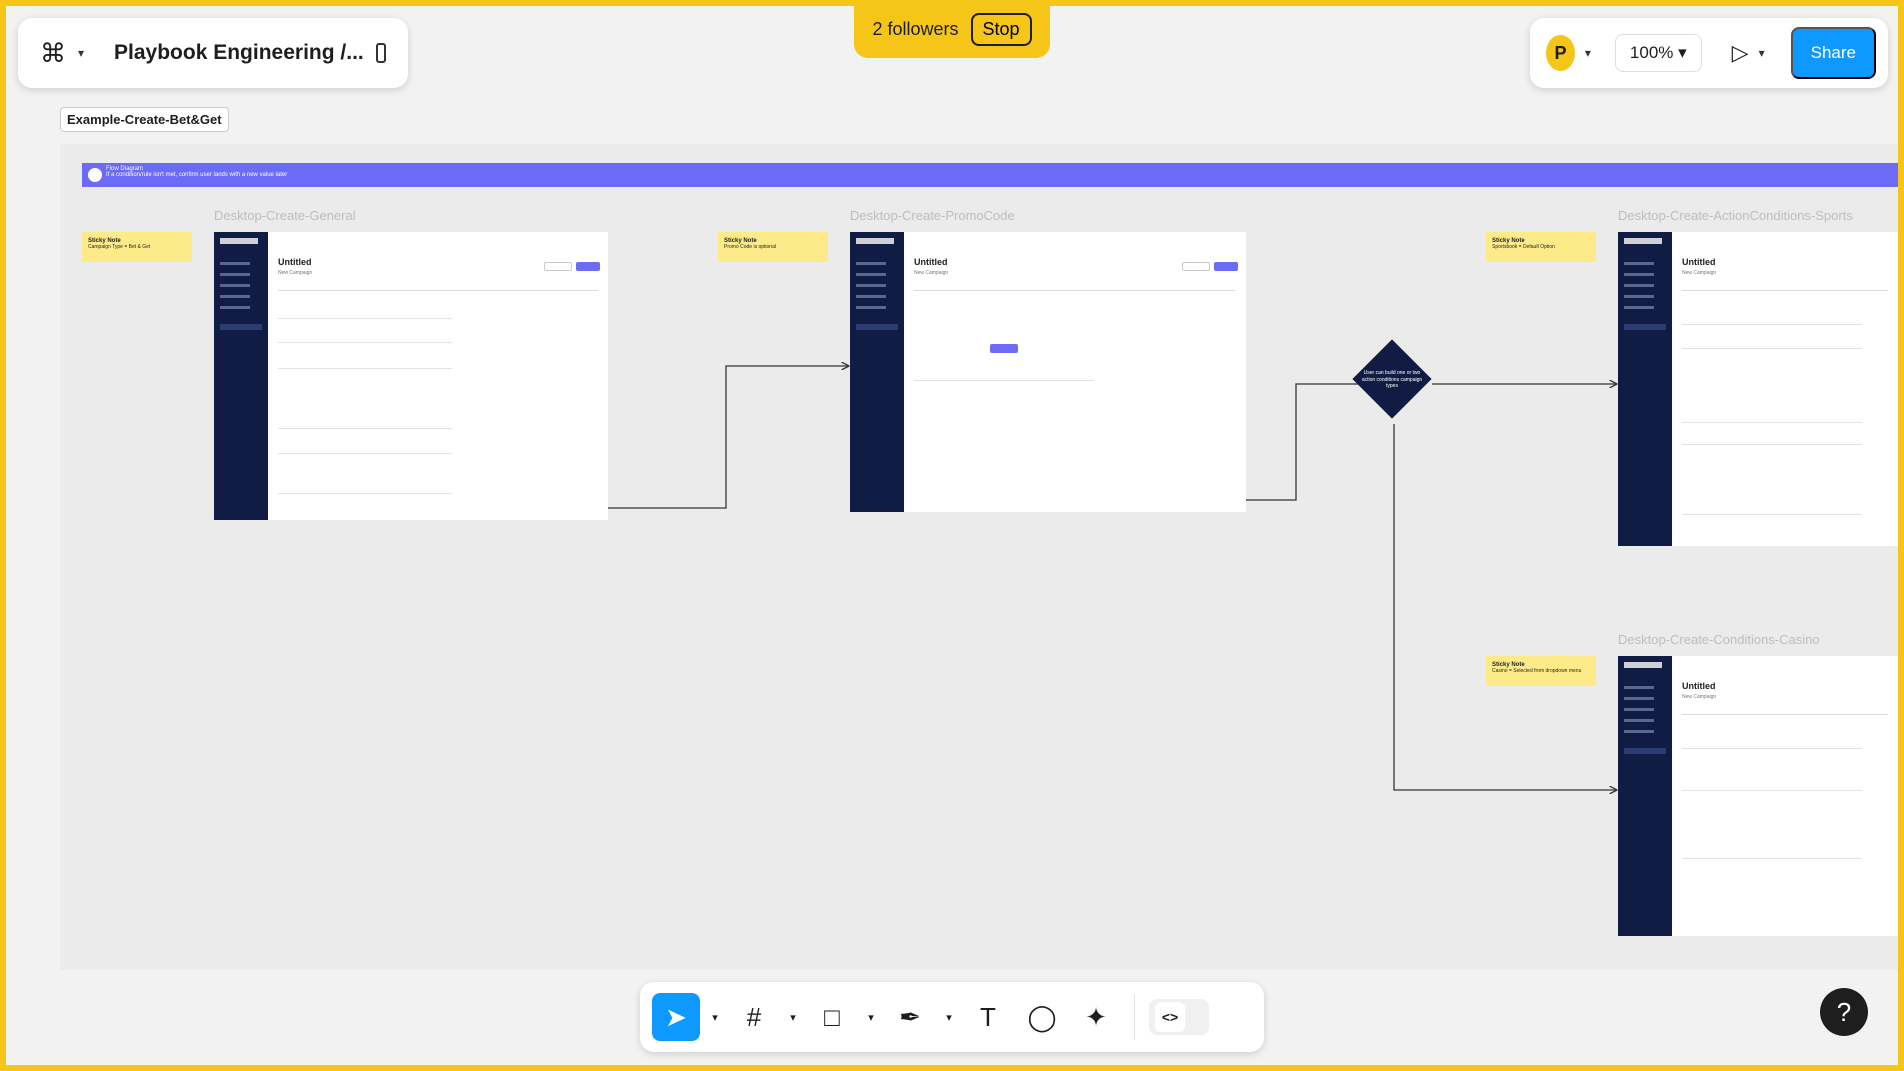 This screenshot has height=1071, width=1904. I want to click on bottom-toolbar: ➤ ▾ # ▾ □ ▾ ✒ ▾ T ◯ ✦ <>, so click(952, 1017).